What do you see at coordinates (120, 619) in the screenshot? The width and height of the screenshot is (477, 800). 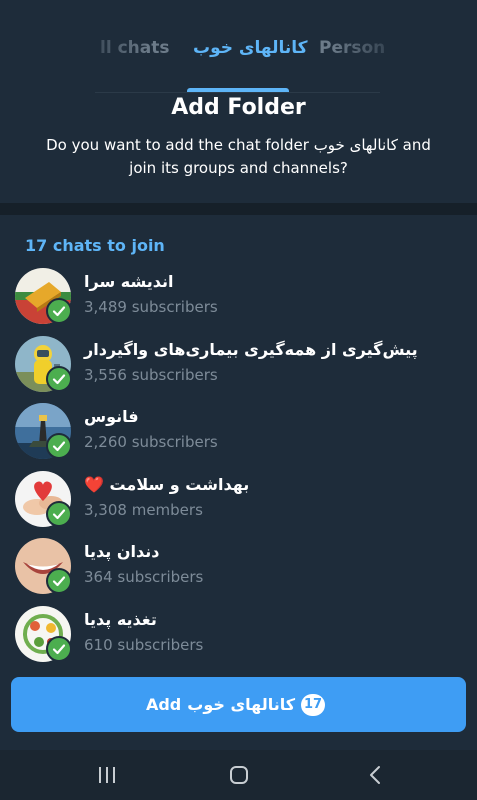 I see `chat-name: تغذیه پدیا` at bounding box center [120, 619].